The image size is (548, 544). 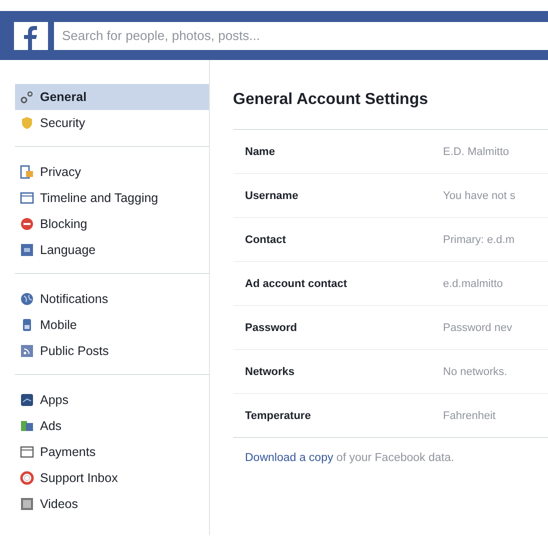 What do you see at coordinates (112, 504) in the screenshot?
I see `sidebar-item: Videos` at bounding box center [112, 504].